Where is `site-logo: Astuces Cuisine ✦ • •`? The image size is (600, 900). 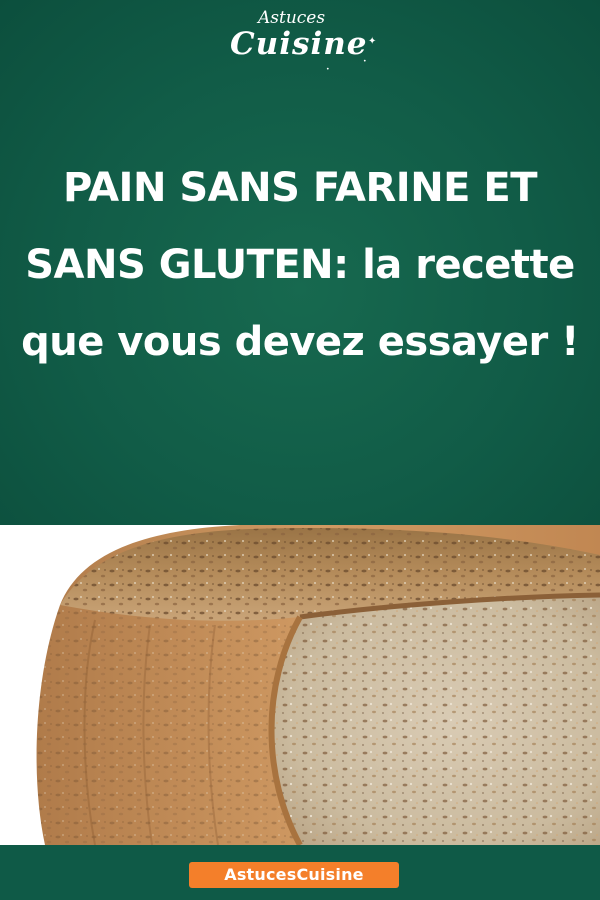 site-logo: Astuces Cuisine ✦ • • is located at coordinates (303, 45).